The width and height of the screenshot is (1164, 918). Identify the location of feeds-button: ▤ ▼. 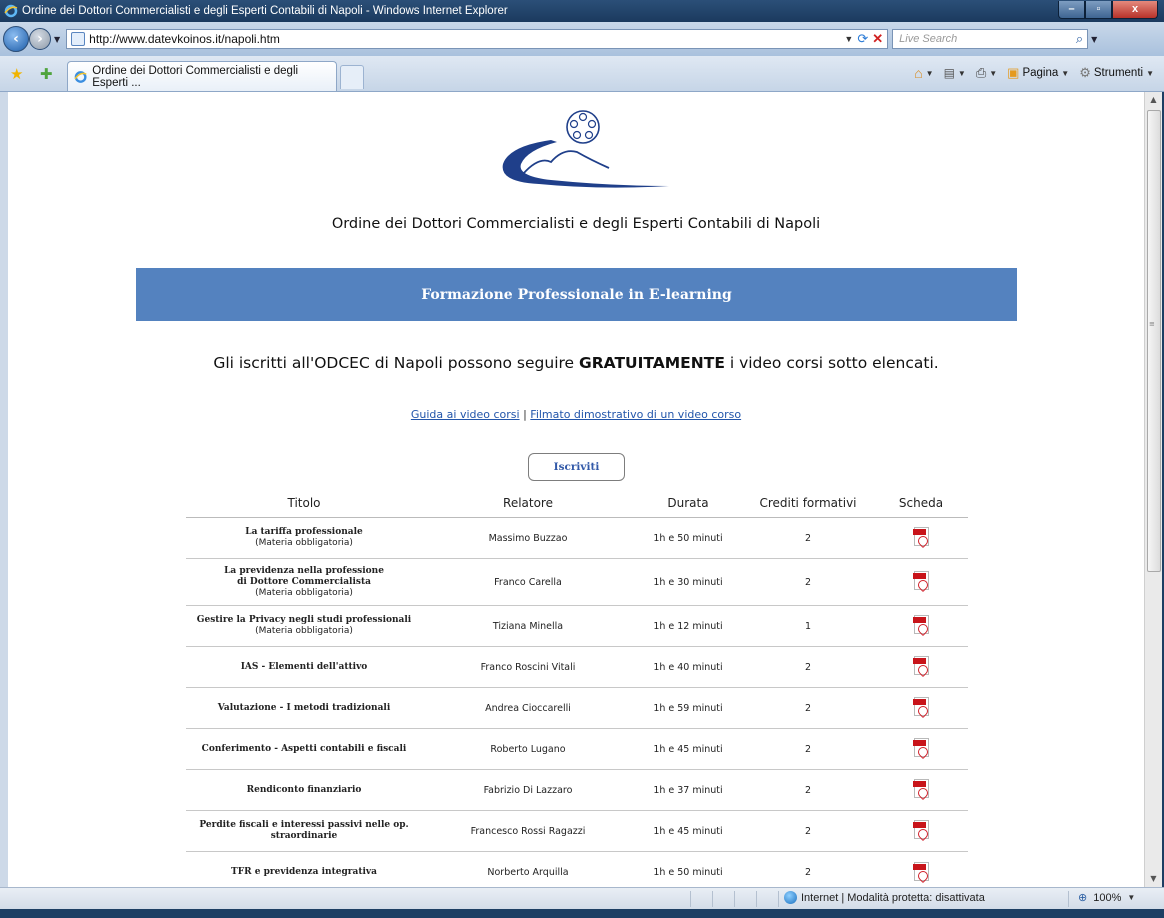
(955, 73).